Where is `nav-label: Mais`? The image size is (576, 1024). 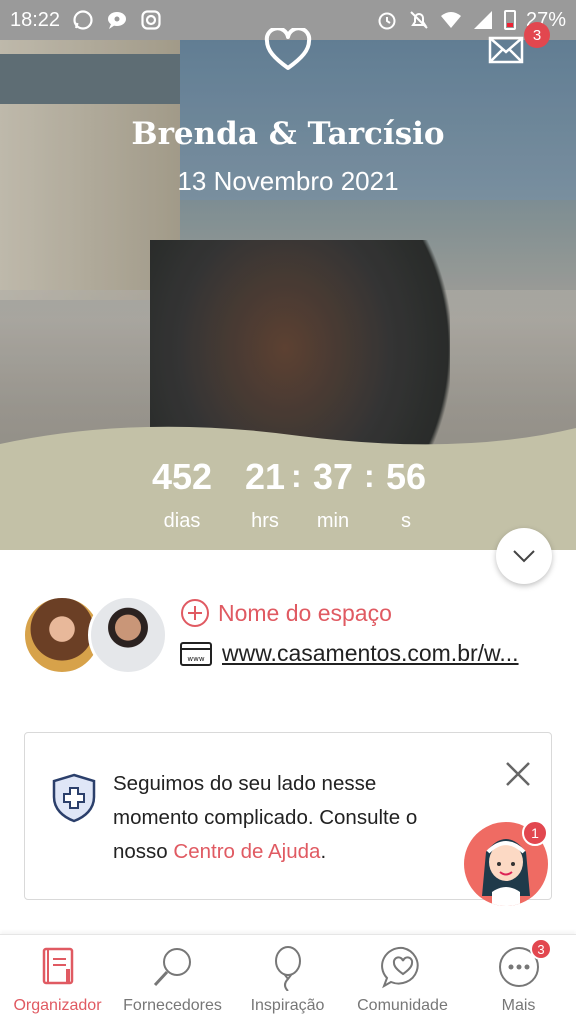 nav-label: Mais is located at coordinates (518, 1005).